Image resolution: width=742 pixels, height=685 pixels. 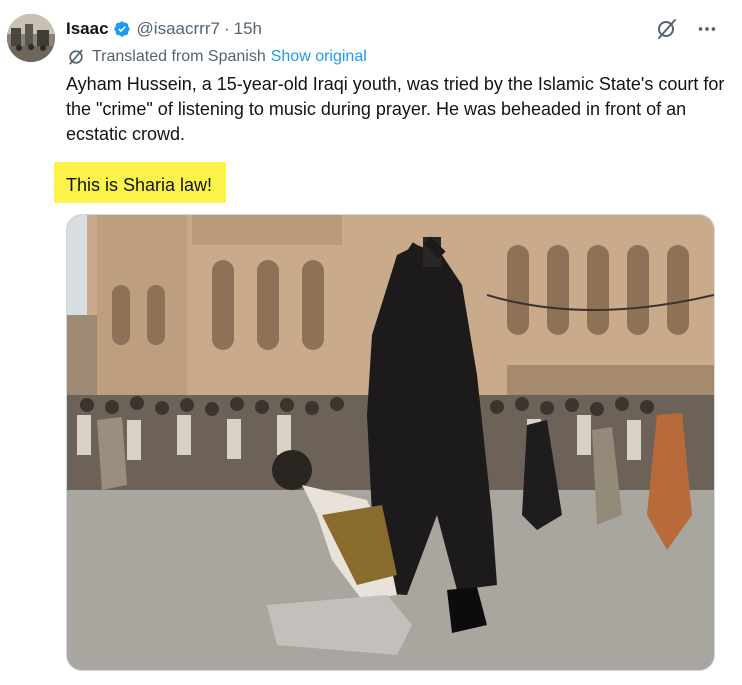 I want to click on avatar-image, so click(x=31, y=38).